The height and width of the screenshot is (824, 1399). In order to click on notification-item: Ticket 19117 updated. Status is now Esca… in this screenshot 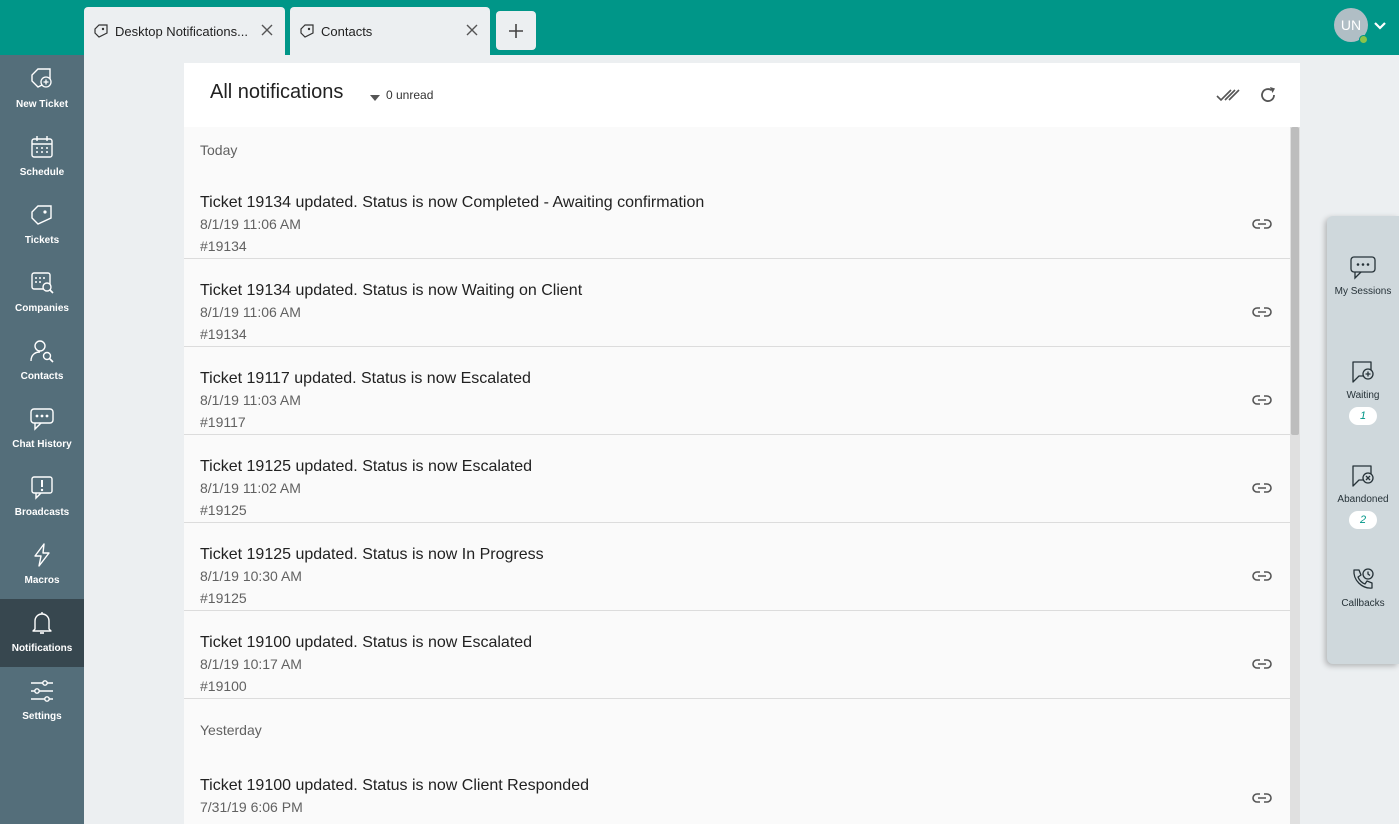, I will do `click(737, 391)`.